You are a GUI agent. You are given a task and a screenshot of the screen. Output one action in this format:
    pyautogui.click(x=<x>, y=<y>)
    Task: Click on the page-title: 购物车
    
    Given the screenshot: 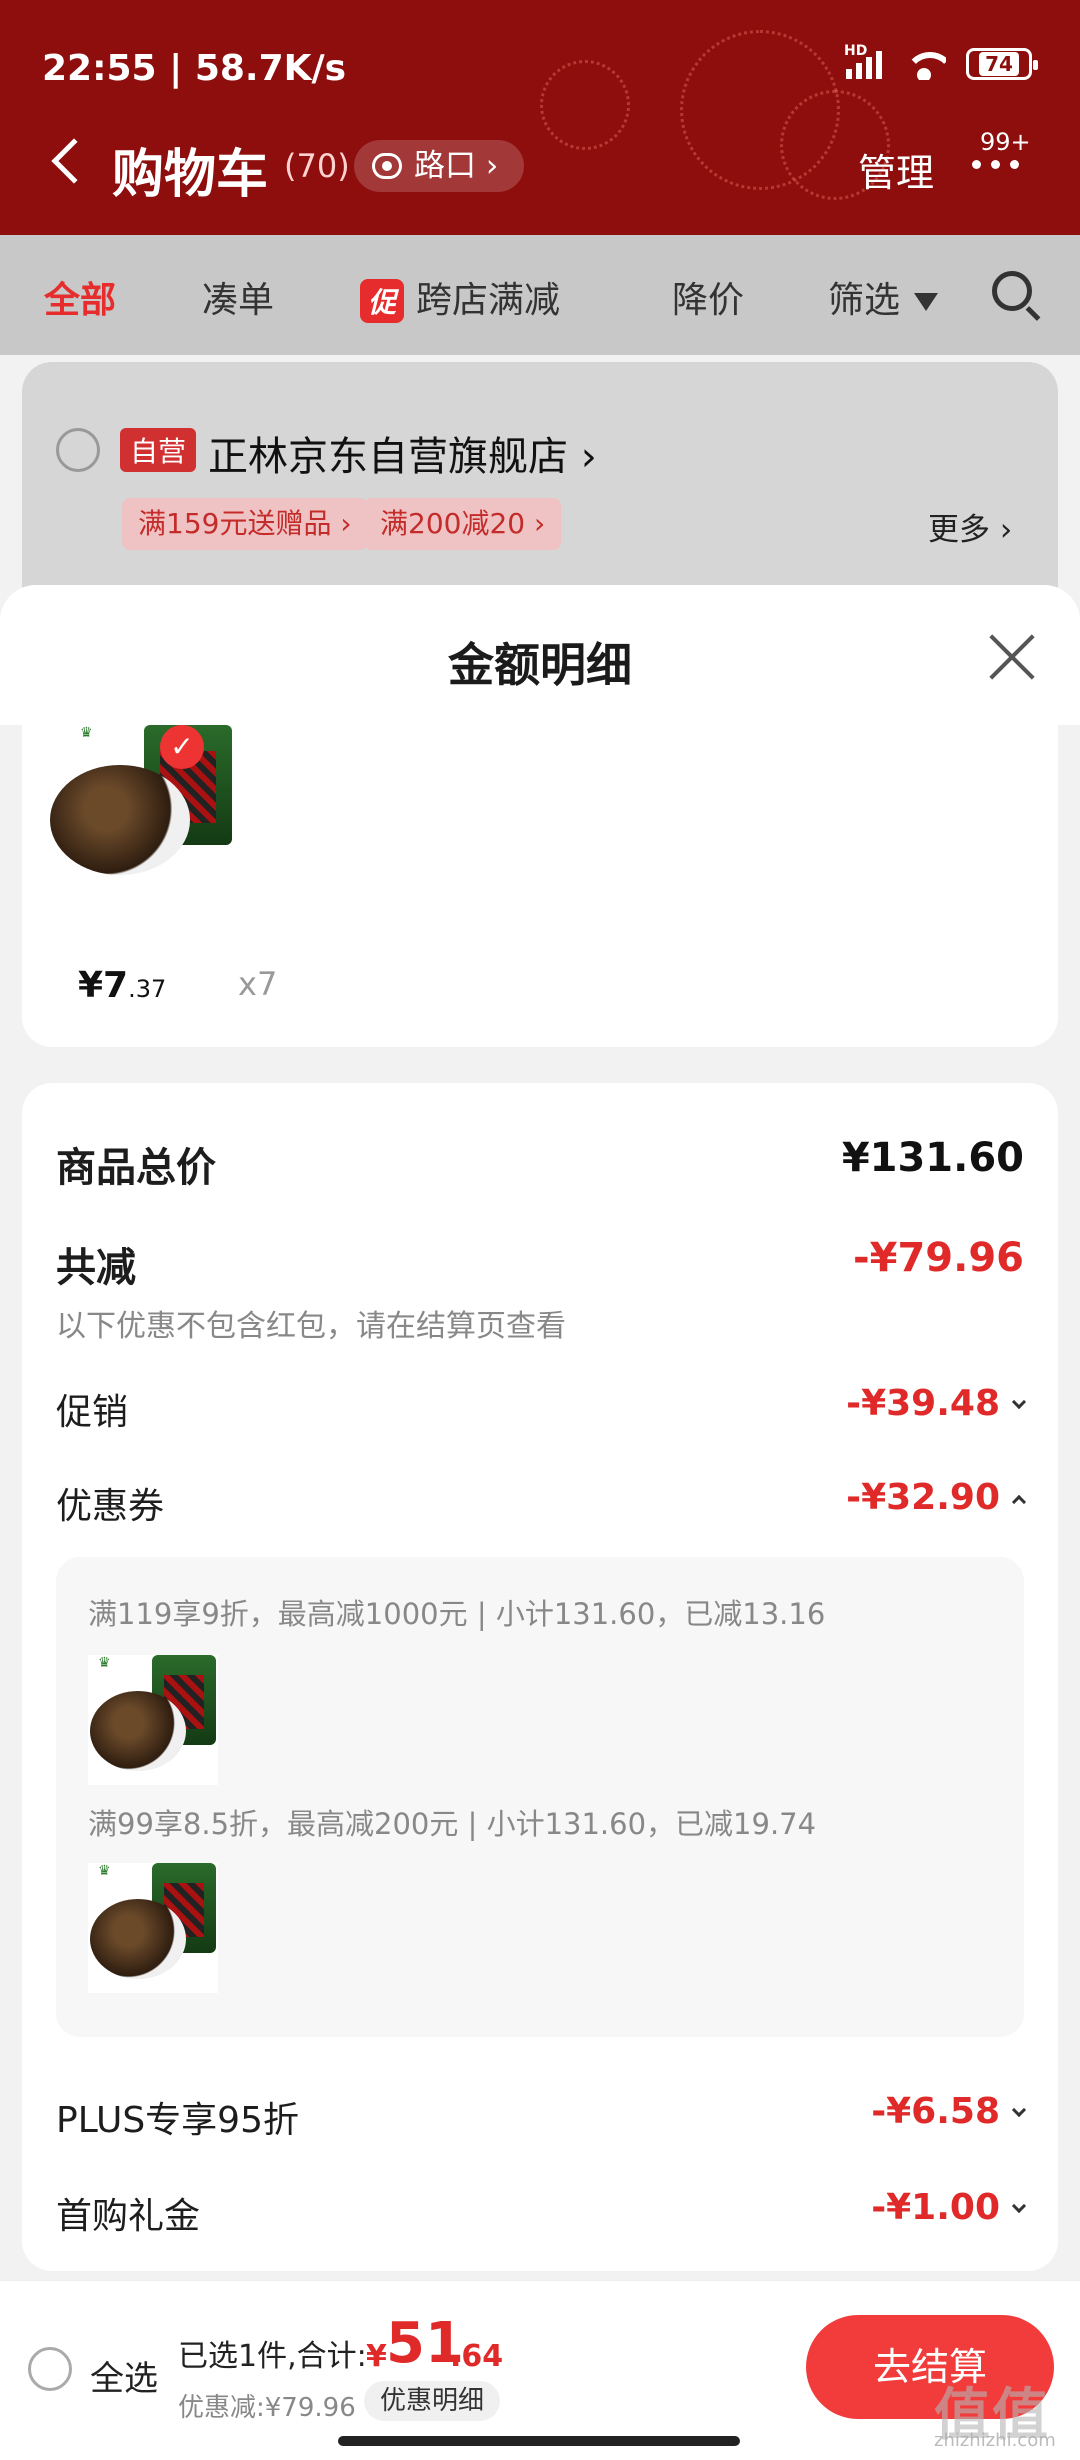 What is the action you would take?
    pyautogui.click(x=190, y=175)
    